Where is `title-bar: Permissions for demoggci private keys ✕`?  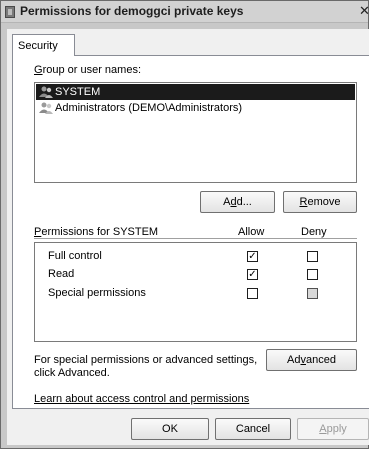
title-bar: Permissions for demoggci private keys ✕ is located at coordinates (185, 12).